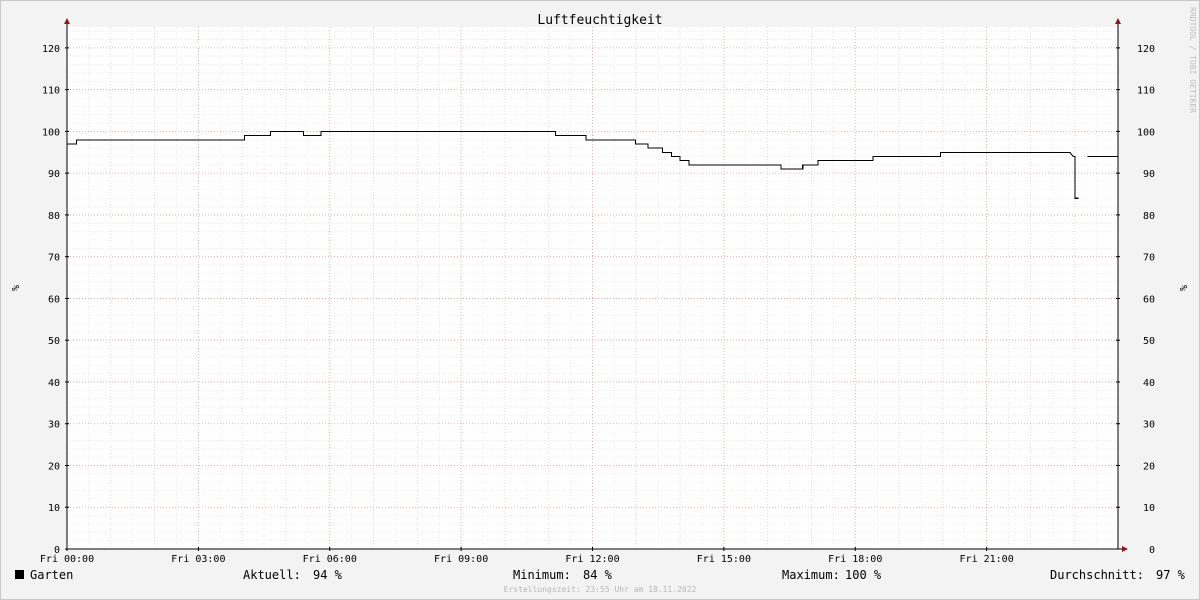 The height and width of the screenshot is (600, 1200). I want to click on y-tick-label-left: 20, so click(54, 466).